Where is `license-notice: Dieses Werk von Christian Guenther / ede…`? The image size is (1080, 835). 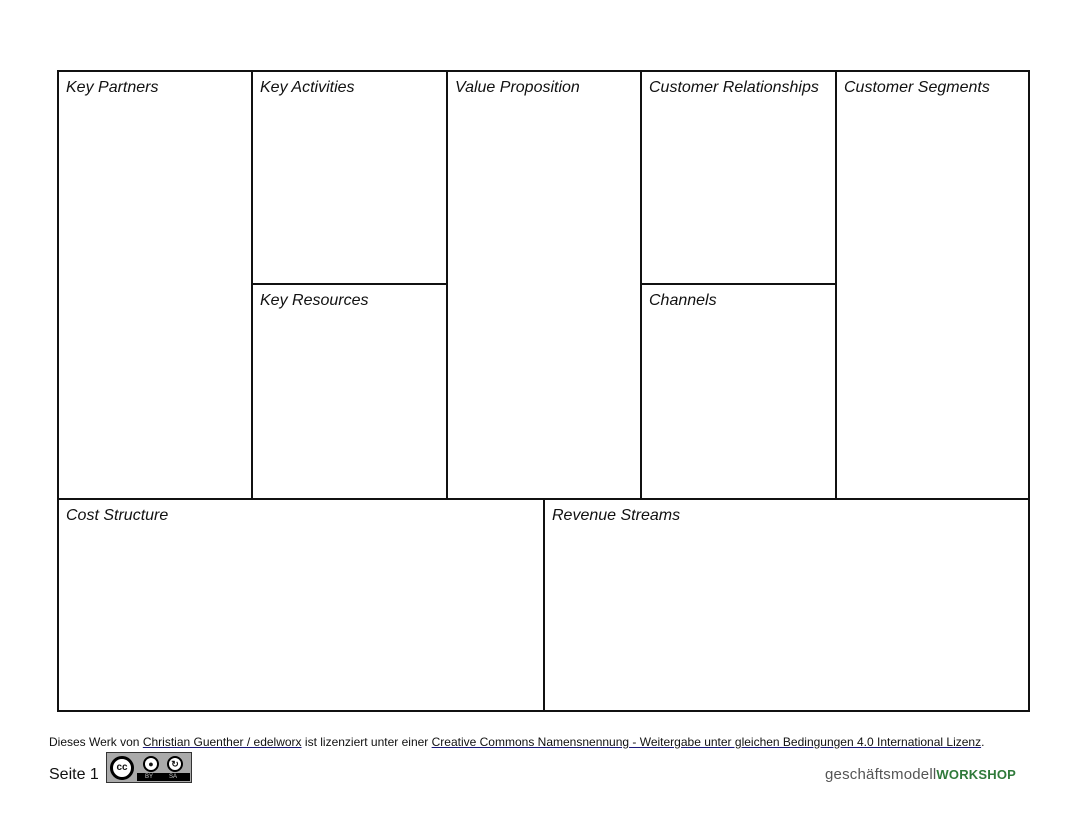 license-notice: Dieses Werk von Christian Guenther / ede… is located at coordinates (516, 742).